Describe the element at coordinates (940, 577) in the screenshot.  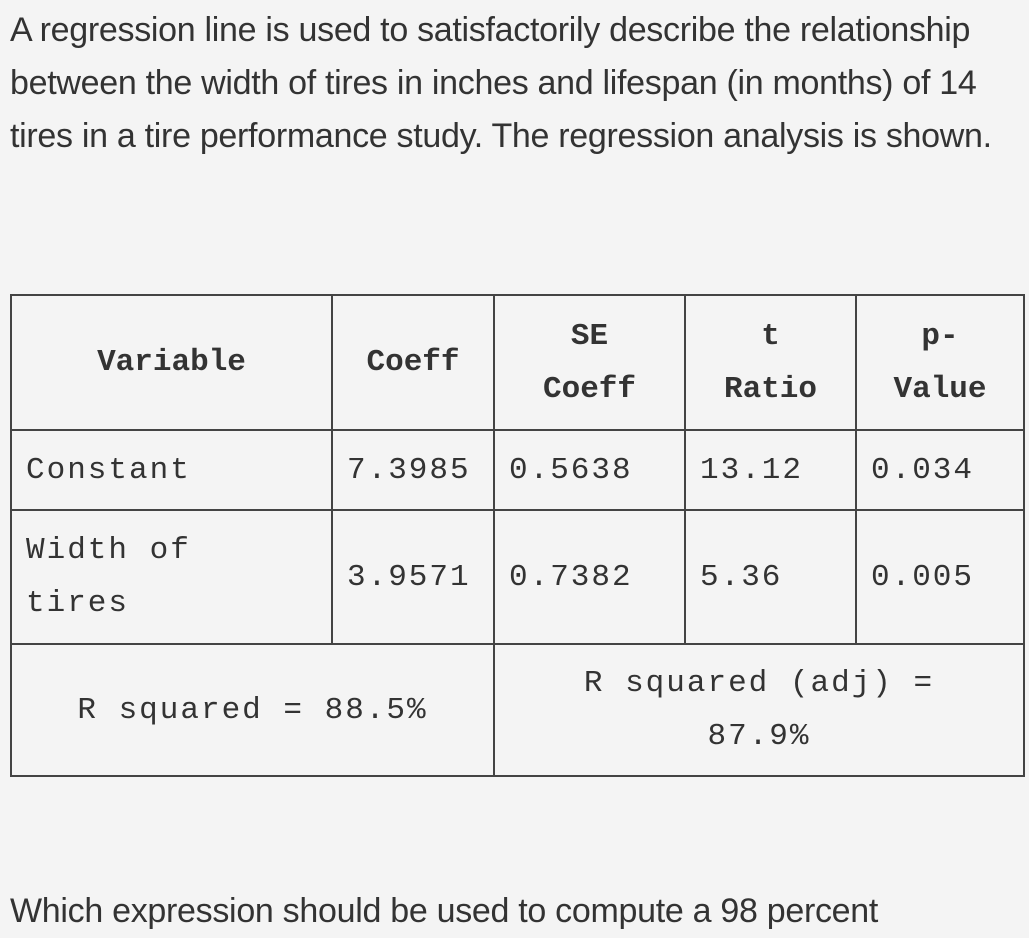
I see `cell-p-value: 0.005` at that location.